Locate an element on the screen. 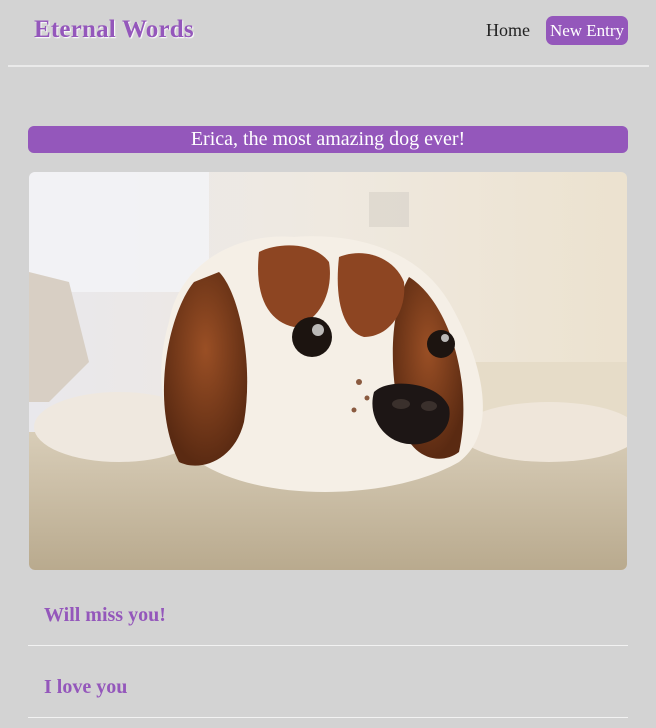 The height and width of the screenshot is (728, 656). nav-home-link: Home is located at coordinates (508, 30).